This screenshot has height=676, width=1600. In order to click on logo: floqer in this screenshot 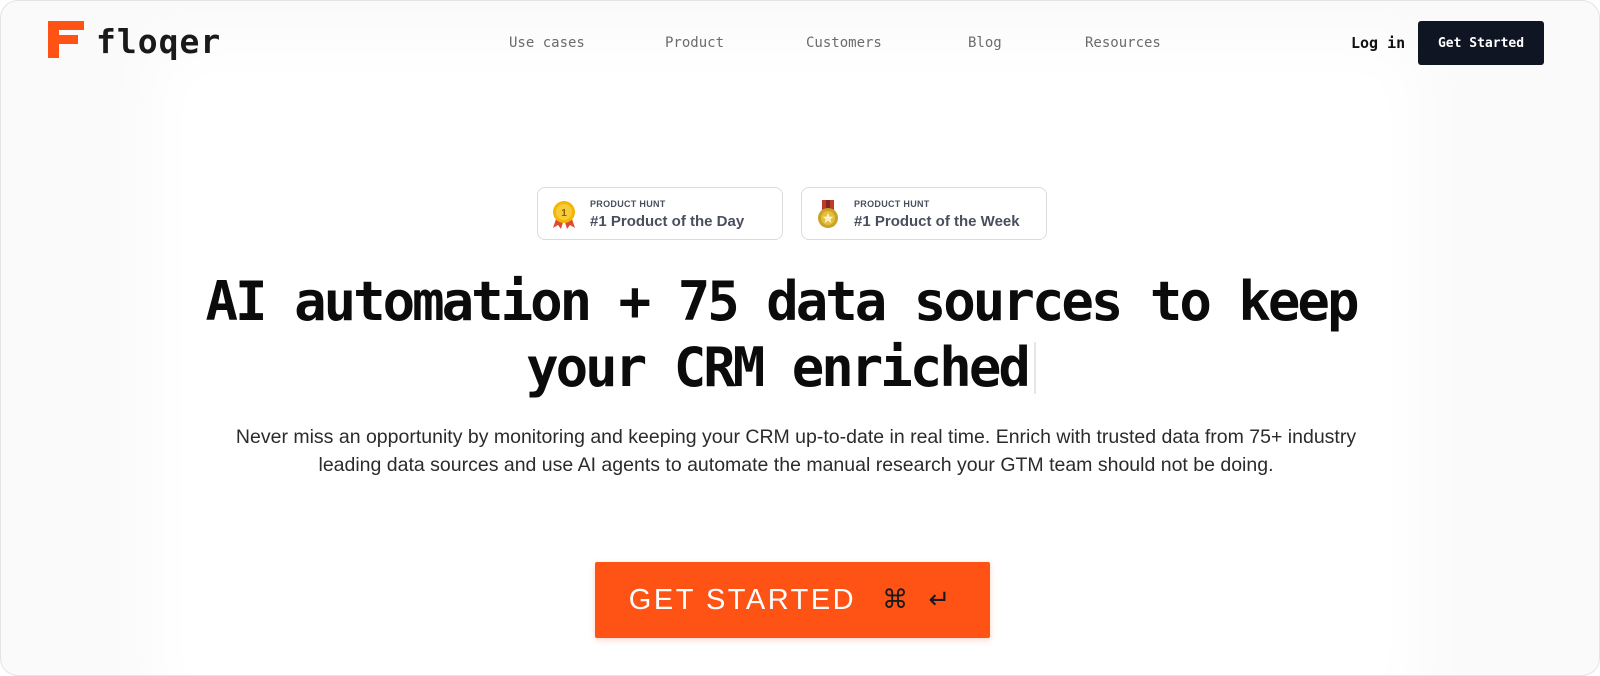, I will do `click(134, 40)`.